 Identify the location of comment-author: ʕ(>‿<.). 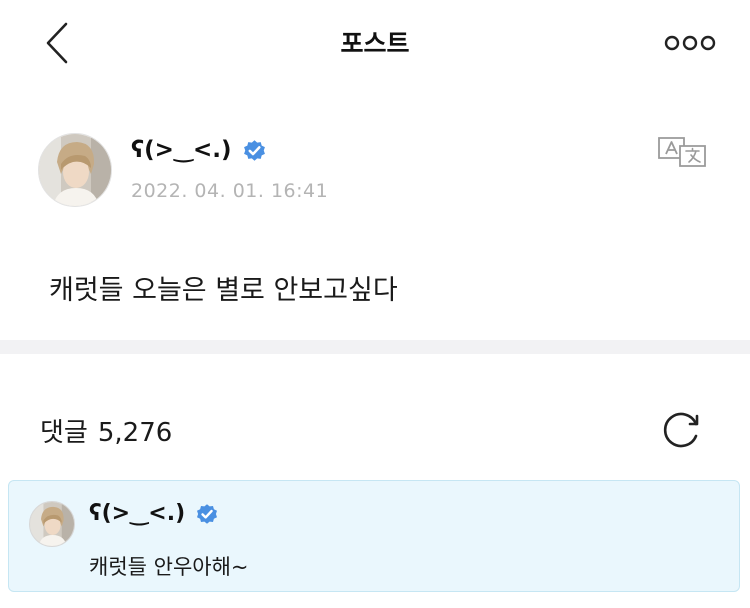
(154, 513).